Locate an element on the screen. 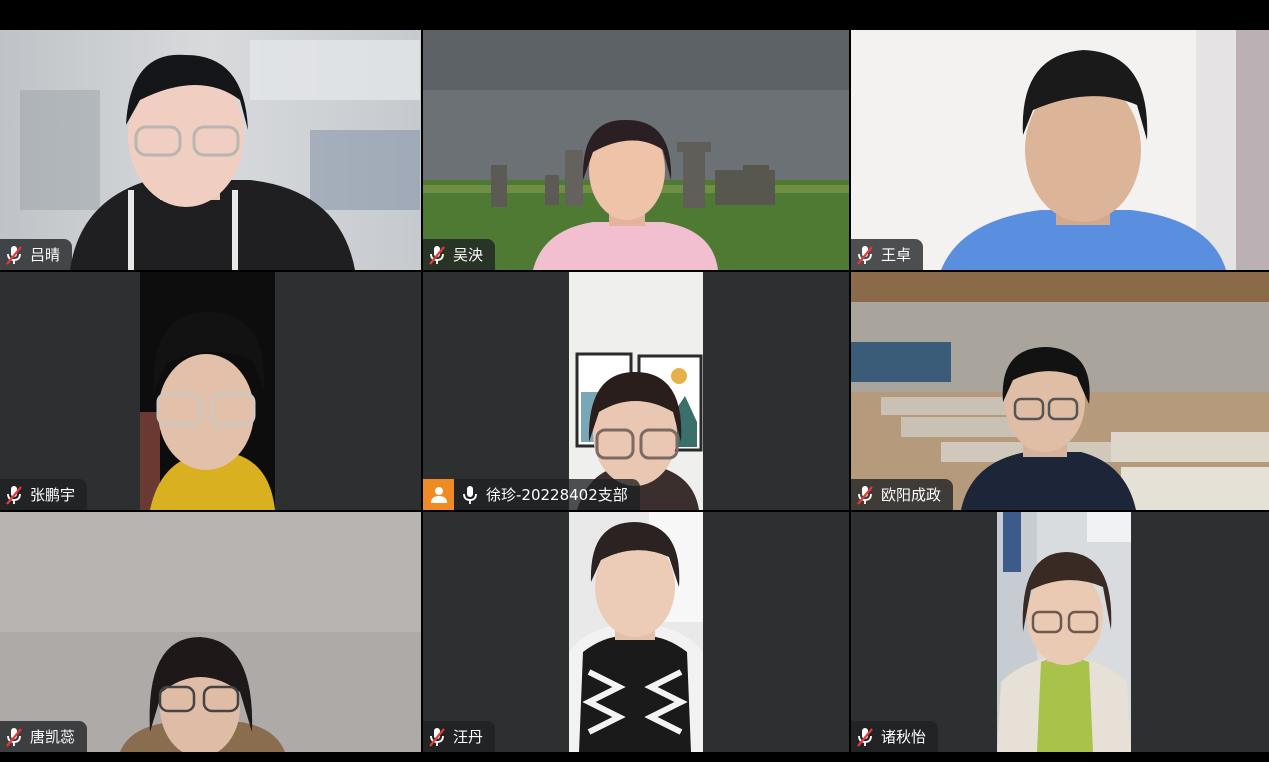 This screenshot has width=1269, height=762. participant-tile: 王卓 is located at coordinates (1060, 150).